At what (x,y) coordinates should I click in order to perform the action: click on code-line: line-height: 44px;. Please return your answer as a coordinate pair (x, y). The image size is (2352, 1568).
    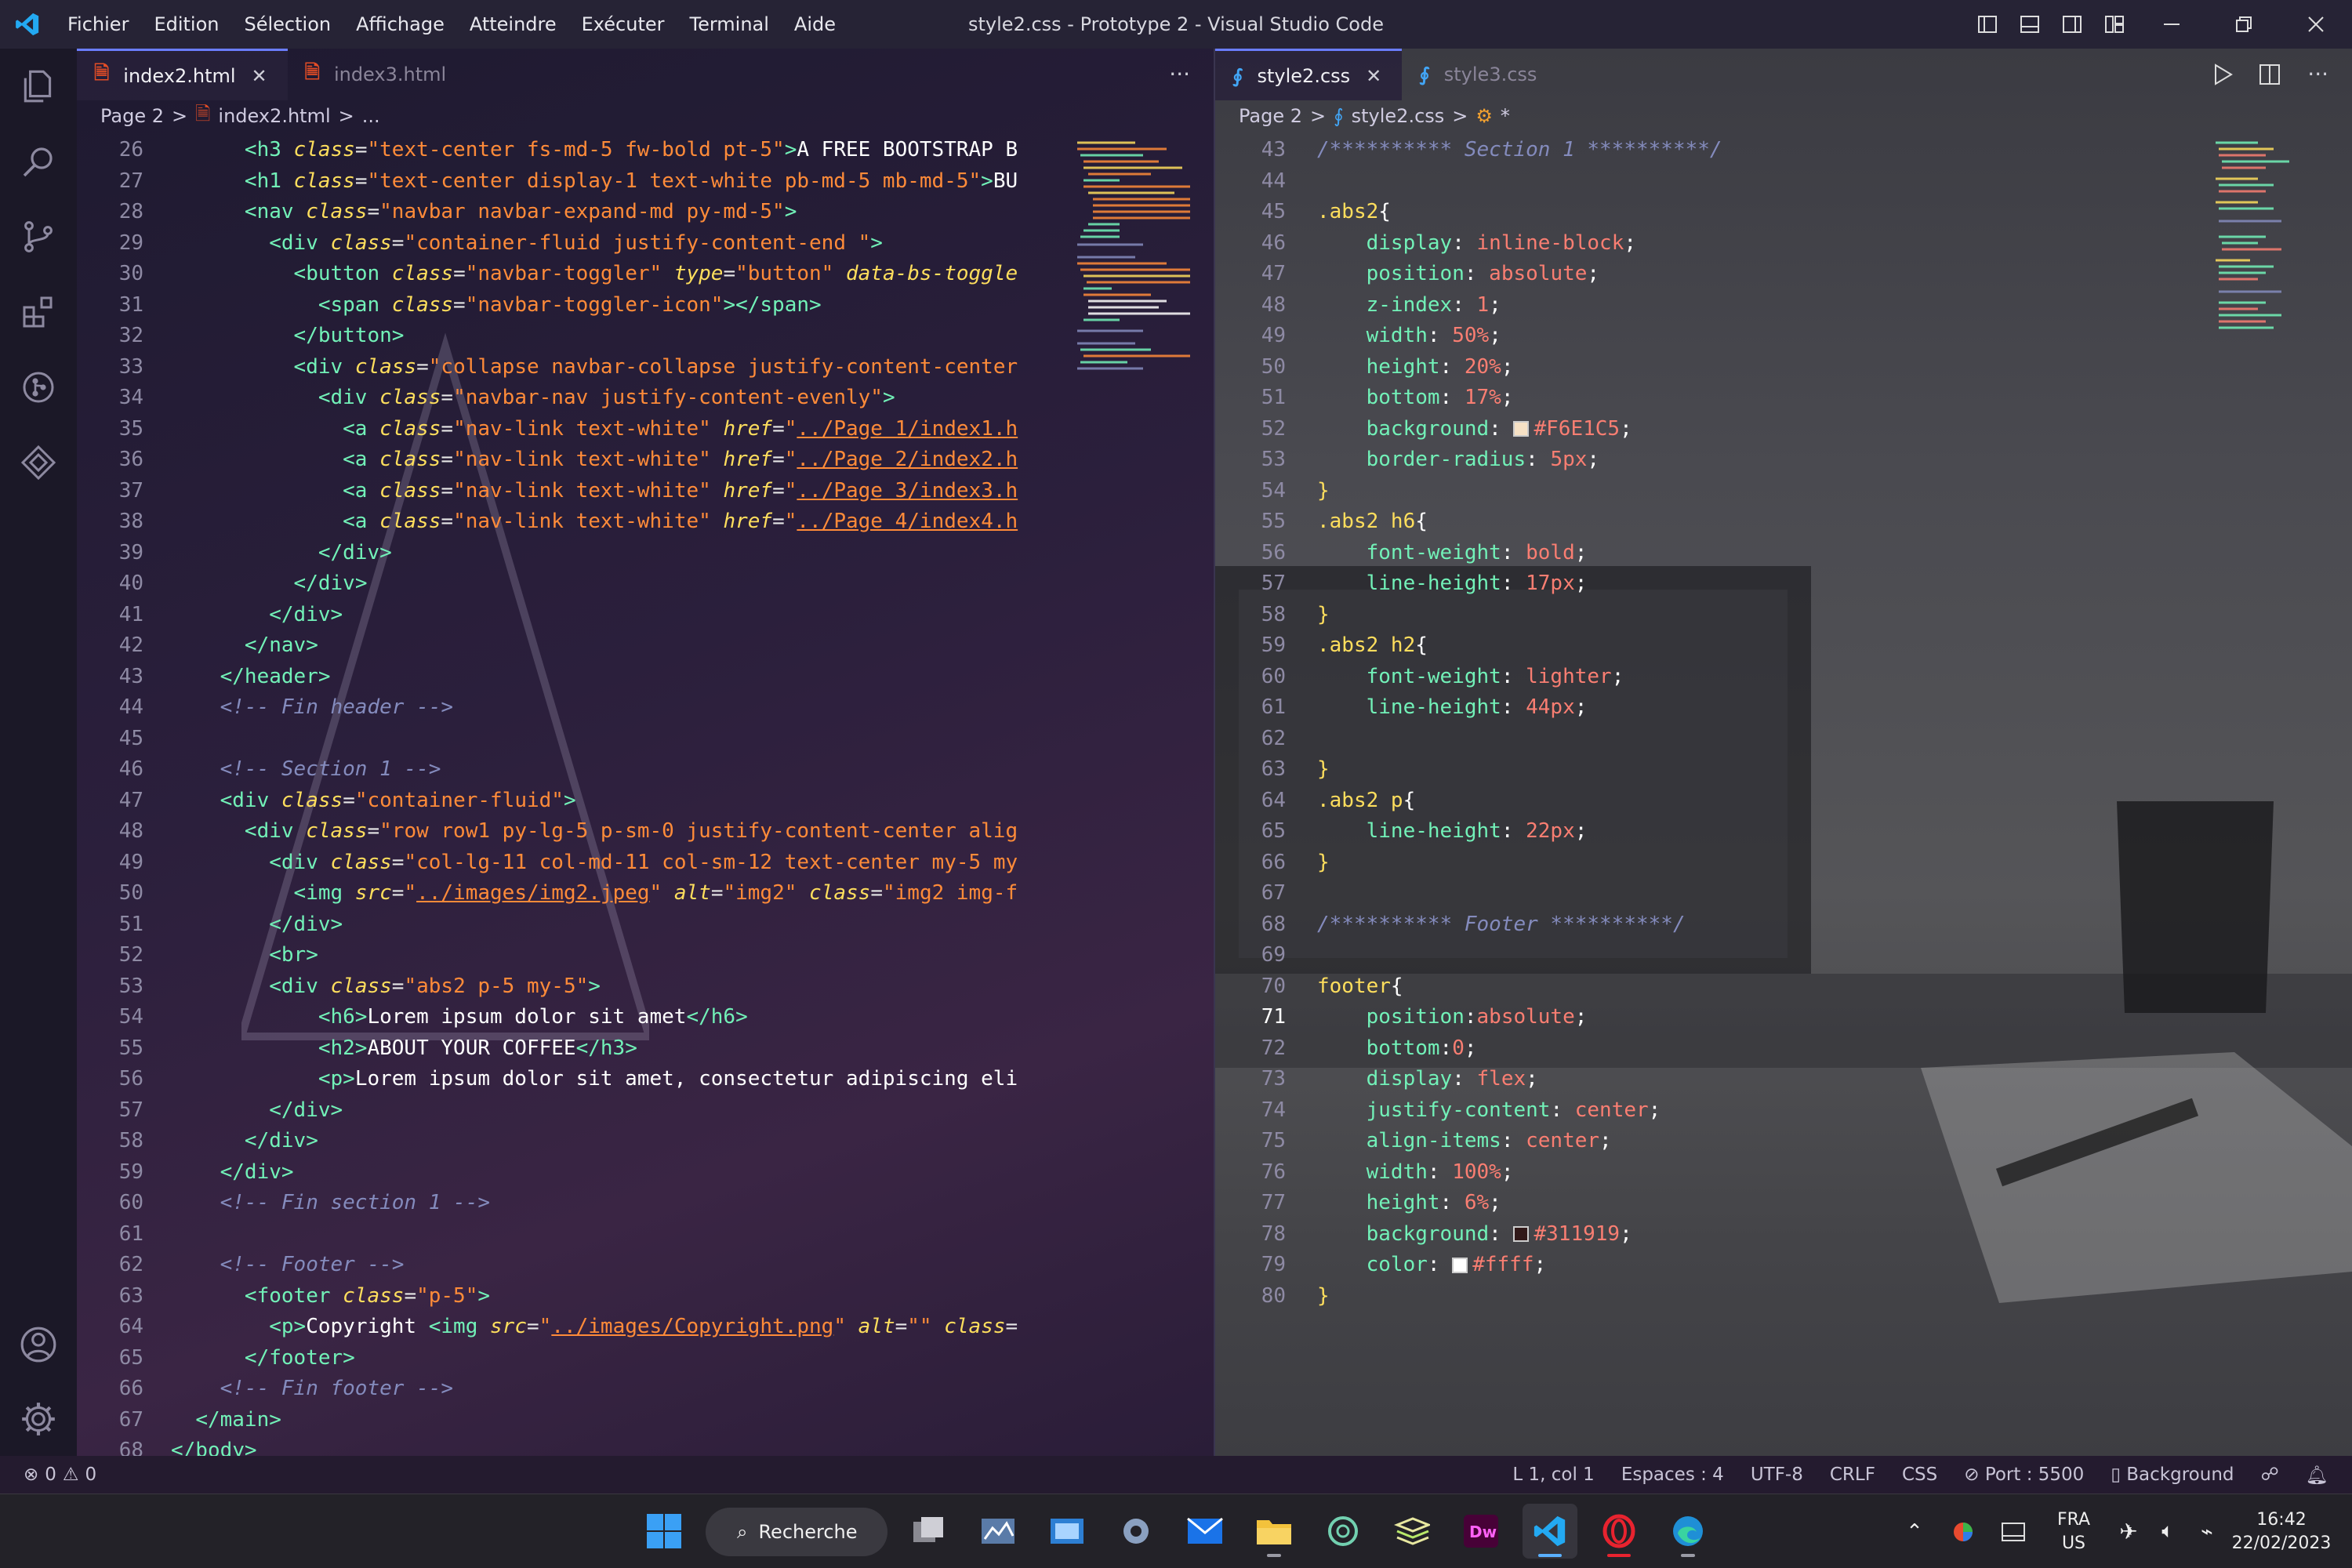
    Looking at the image, I should click on (1452, 707).